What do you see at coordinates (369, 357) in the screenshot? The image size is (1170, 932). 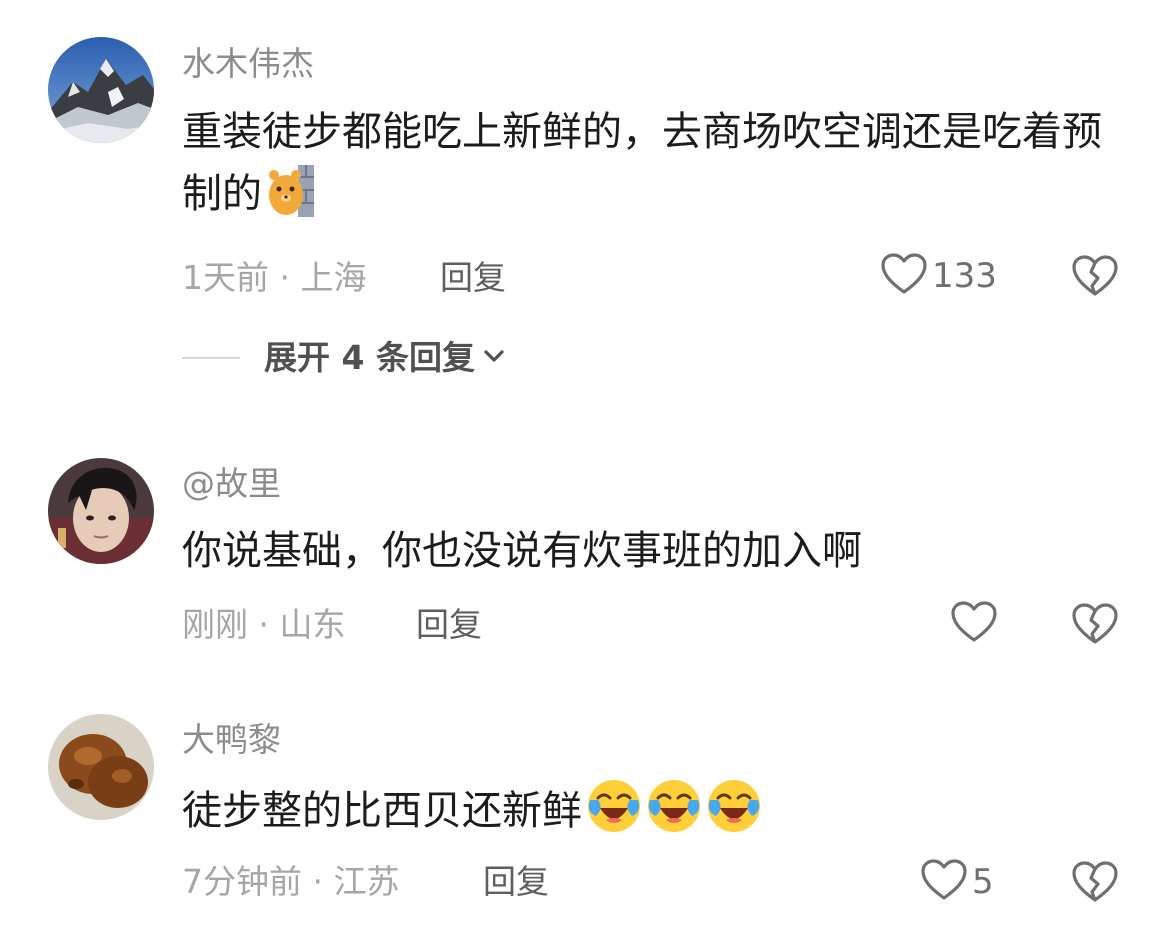 I see `expand-replies-label: 展开 4 条回复` at bounding box center [369, 357].